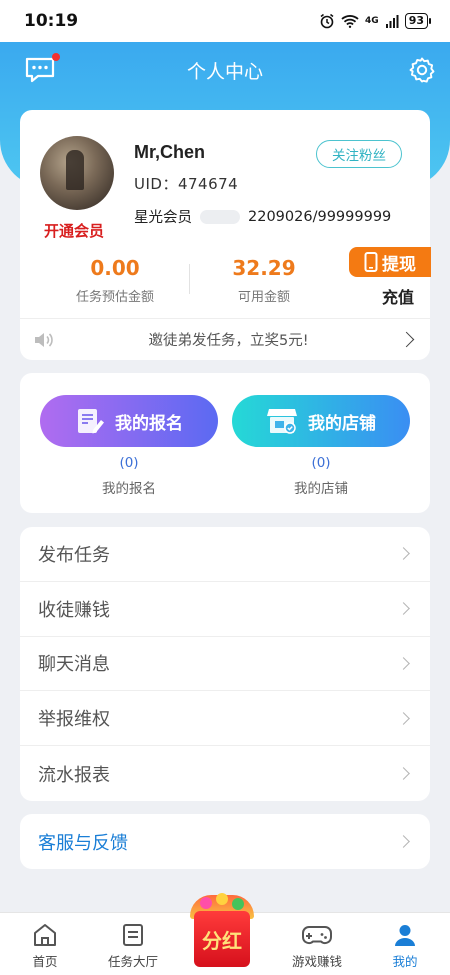 This screenshot has width=450, height=975. I want to click on user-icon, so click(405, 935).